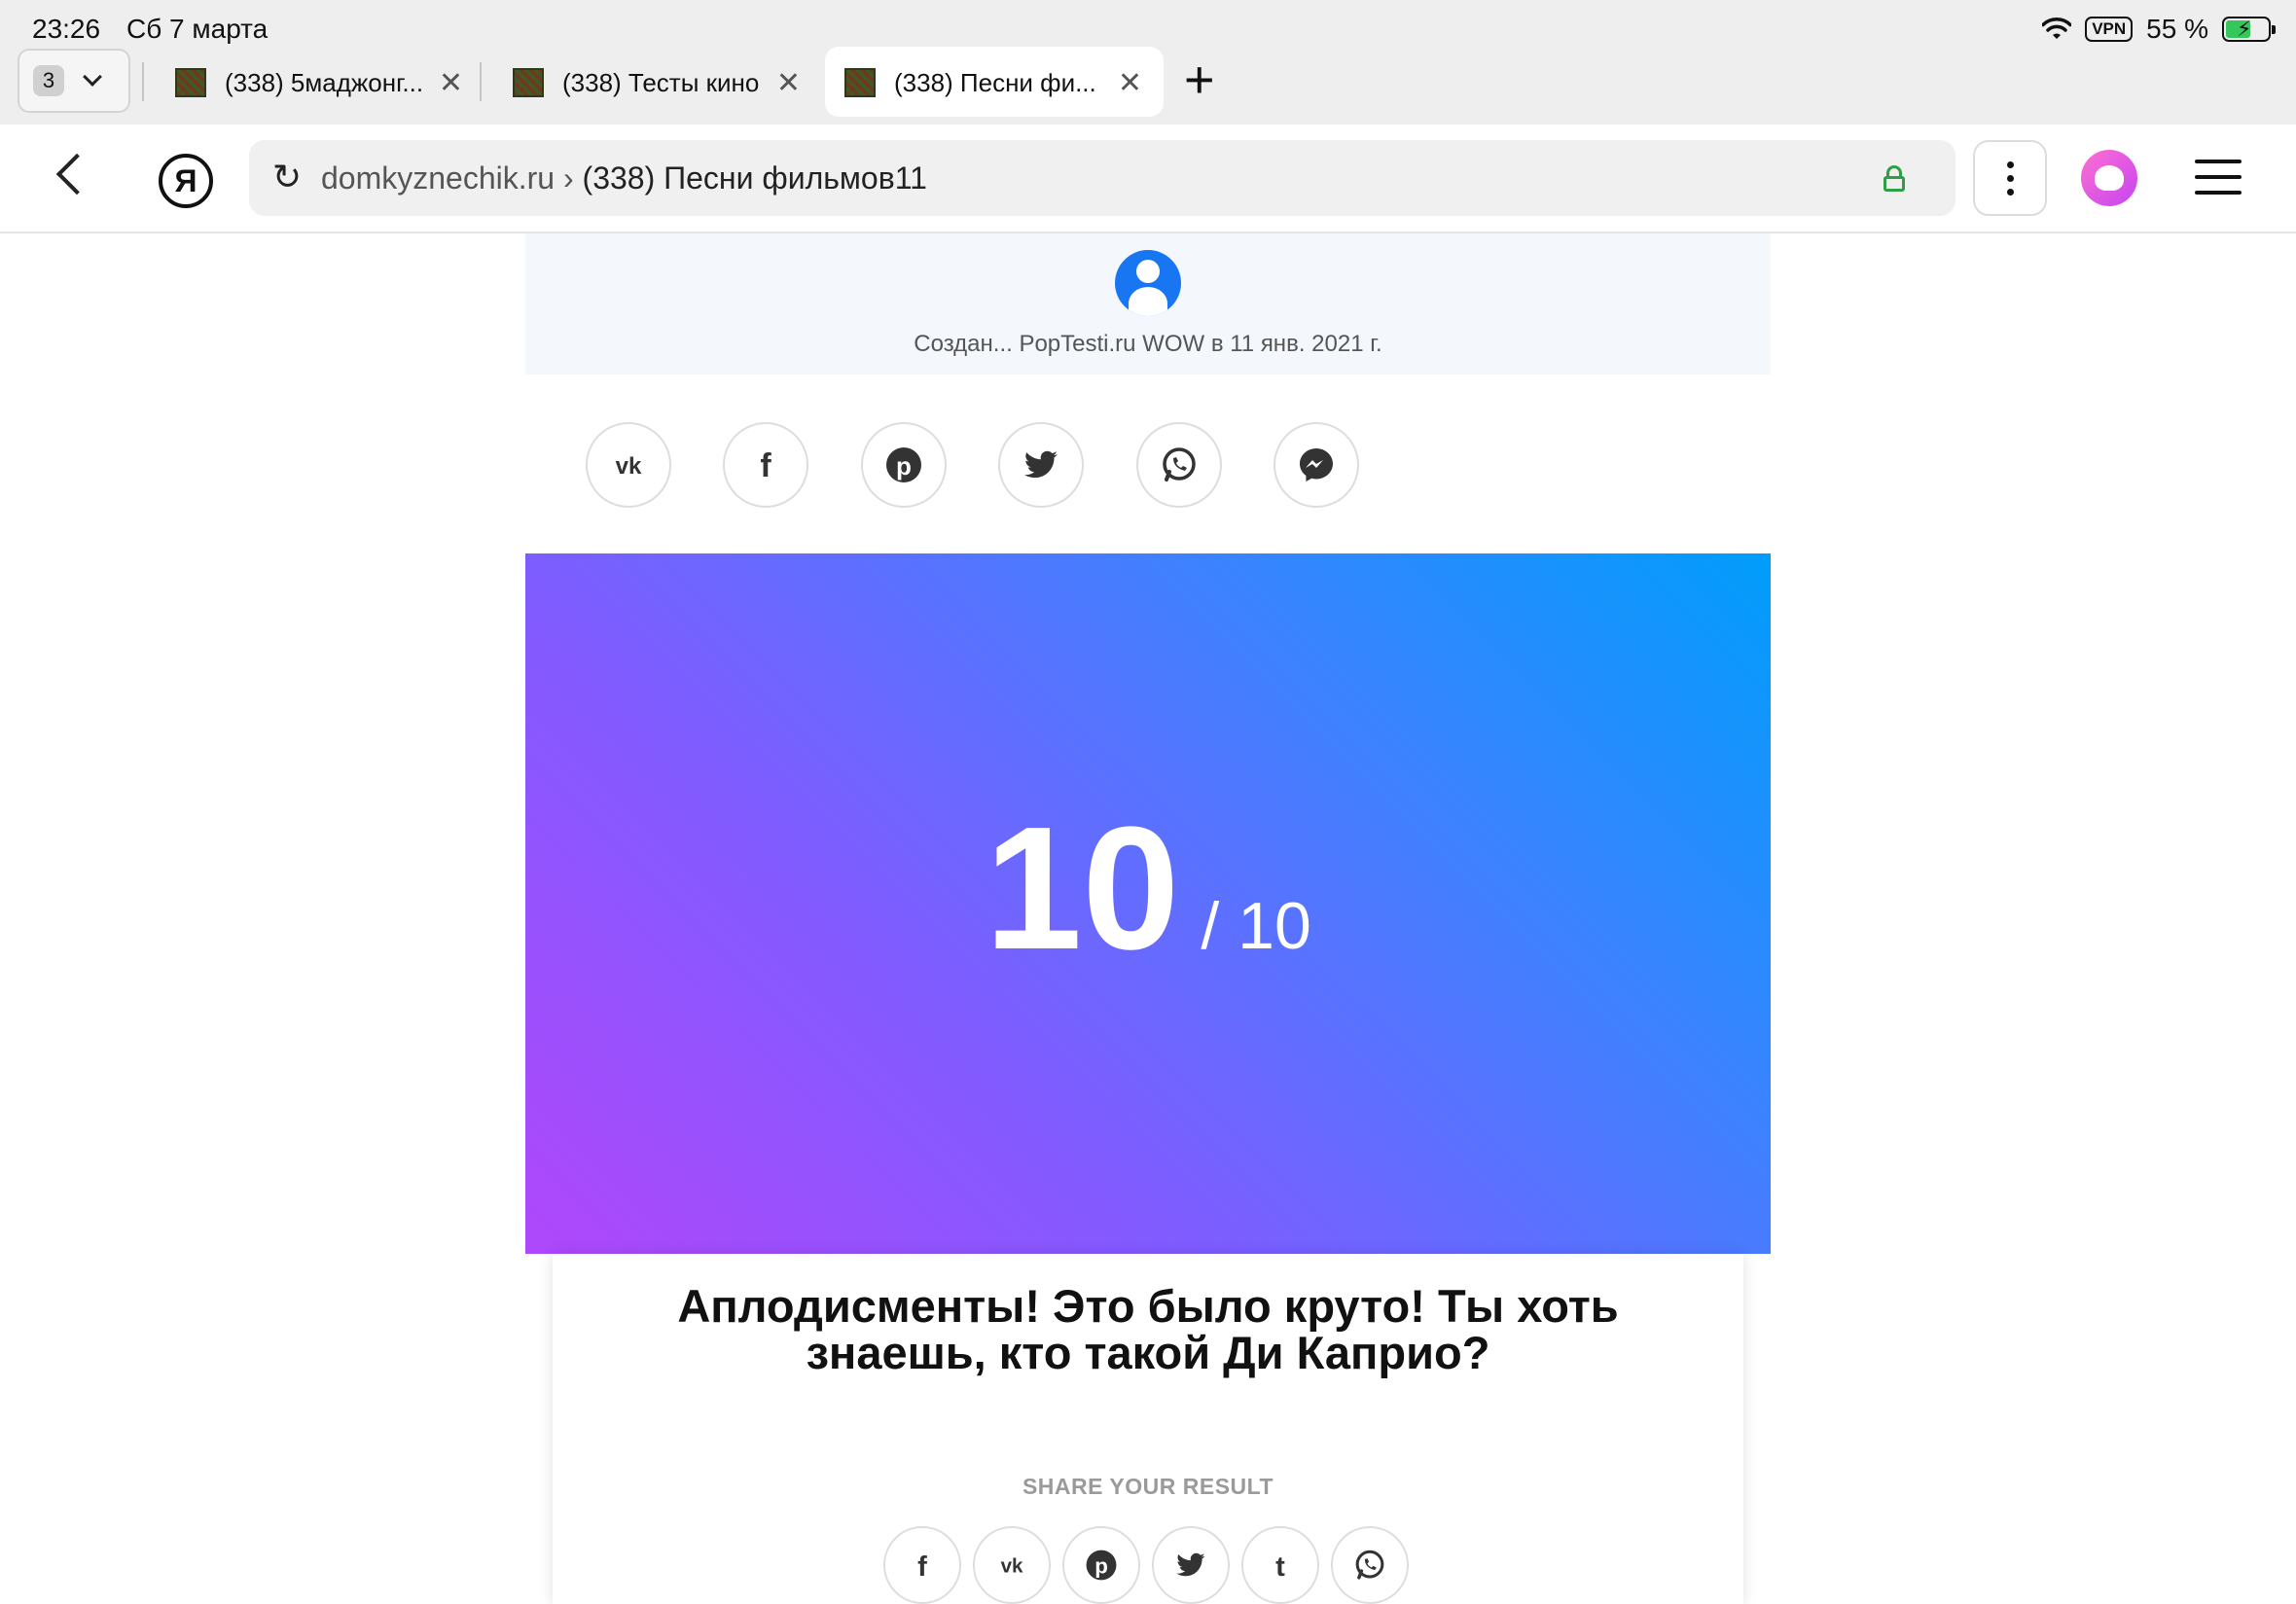  I want to click on score-value: 10, so click(1082, 888).